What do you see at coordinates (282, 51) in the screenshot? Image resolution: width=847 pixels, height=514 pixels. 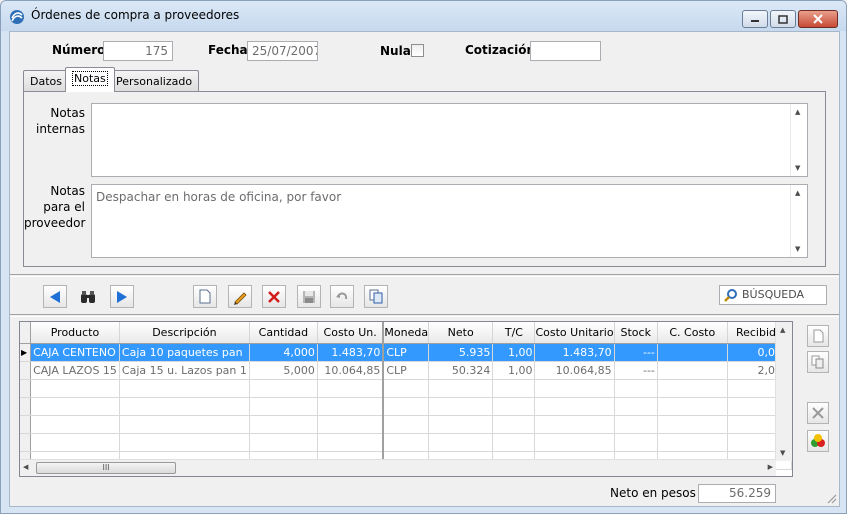 I see `fecha-field: 25/07/2007` at bounding box center [282, 51].